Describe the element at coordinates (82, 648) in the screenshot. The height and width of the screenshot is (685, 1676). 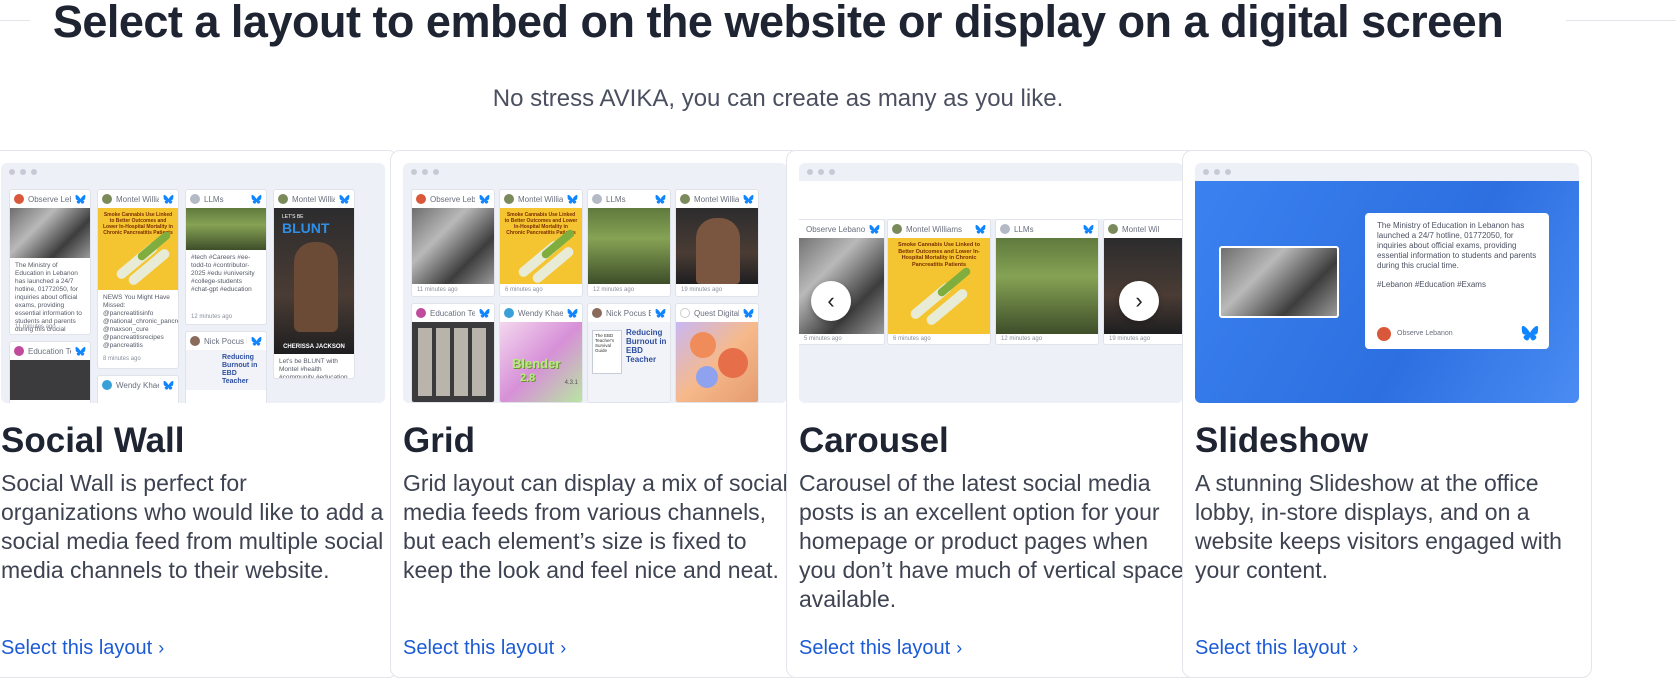
I see `select-layout-link-social-wall: Select this layout ›` at that location.